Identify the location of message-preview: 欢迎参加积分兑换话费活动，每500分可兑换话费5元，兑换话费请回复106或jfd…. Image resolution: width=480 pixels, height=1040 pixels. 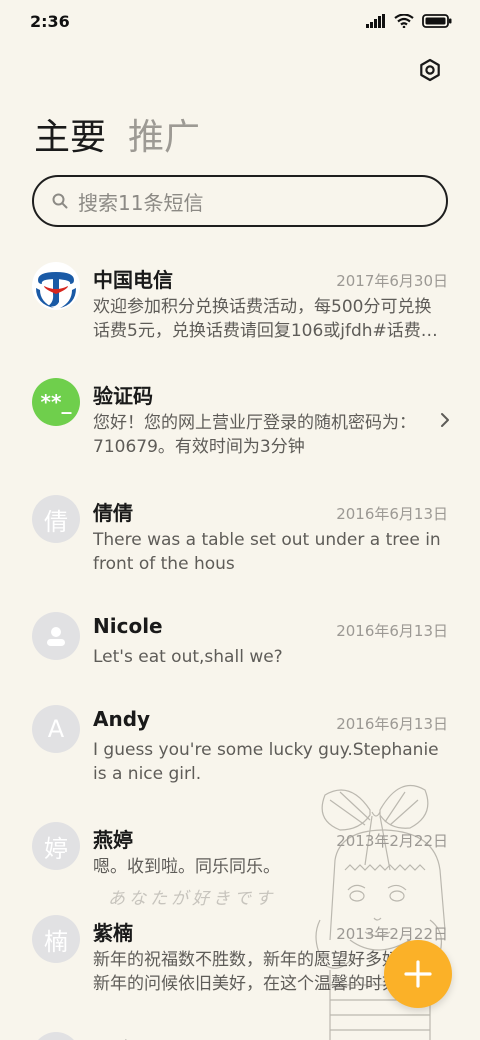
(265, 319).